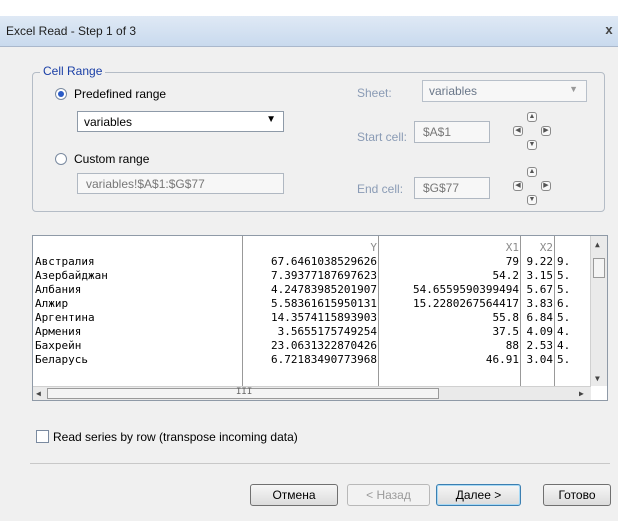  I want to click on table-row: Аргентина 14.3574115893903 55.8 6.84 5., so click(312, 317).